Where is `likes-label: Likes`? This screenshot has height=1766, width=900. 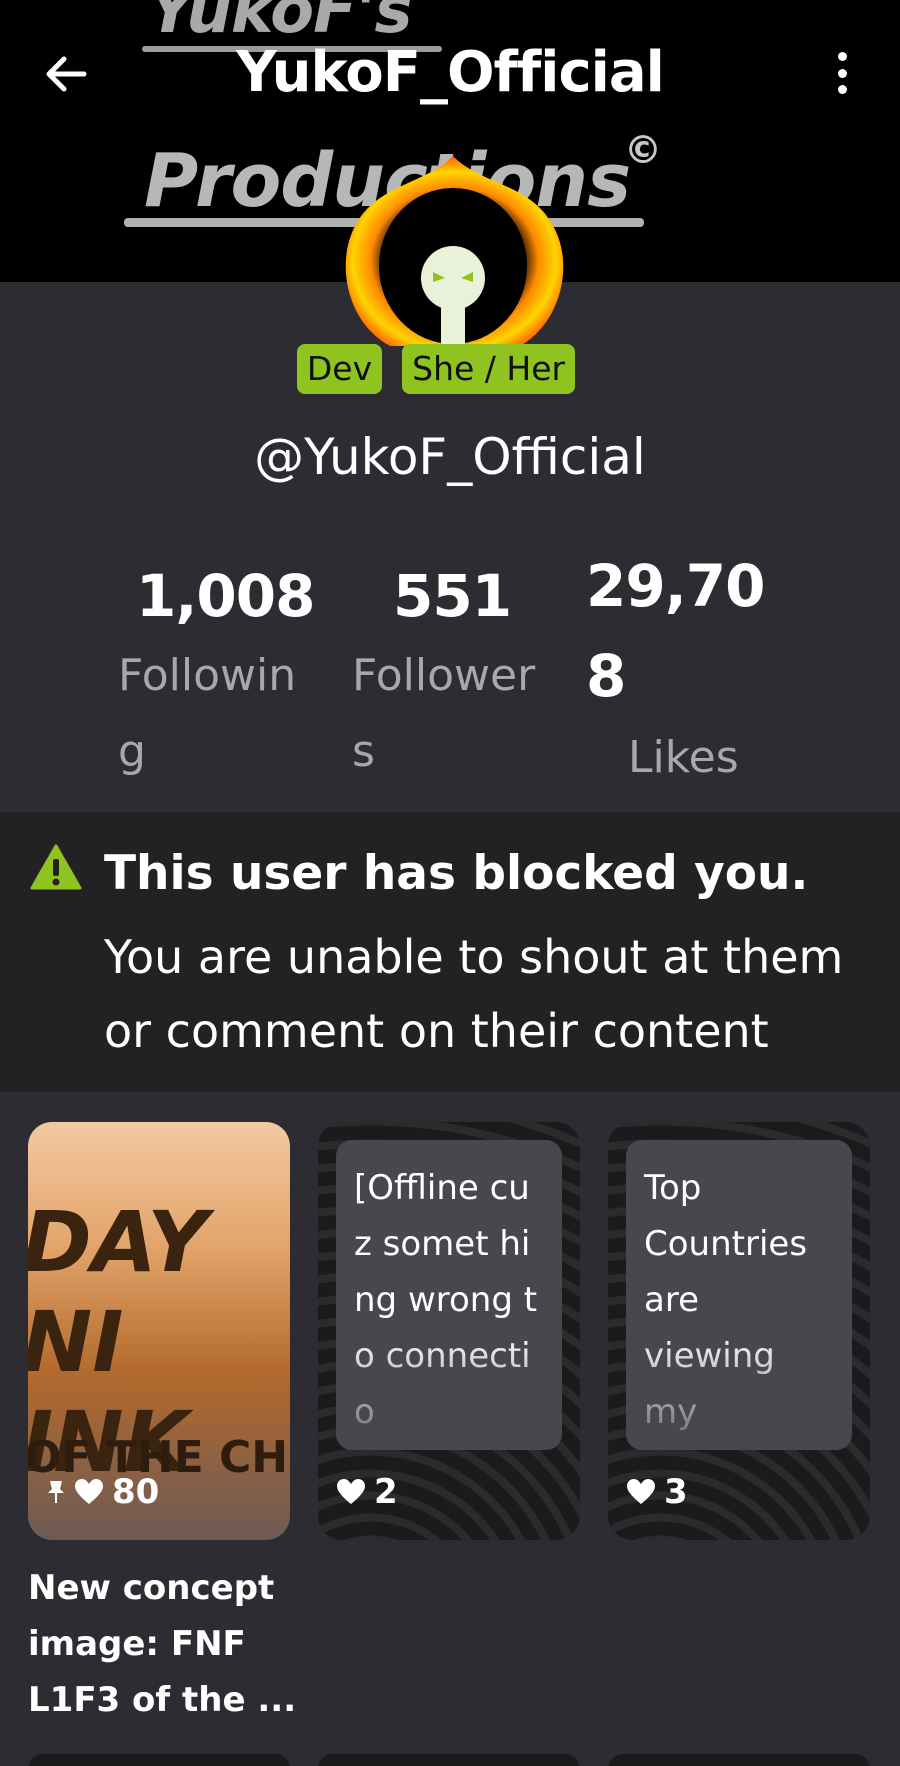 likes-label: Likes is located at coordinates (683, 757).